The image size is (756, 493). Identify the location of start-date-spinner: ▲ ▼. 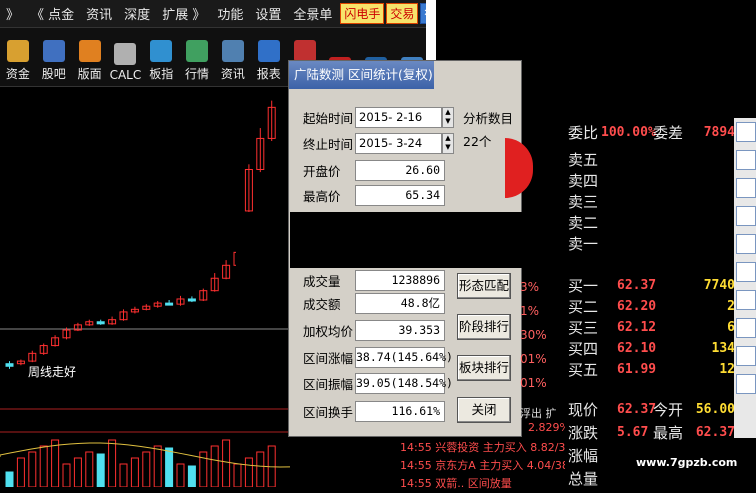
(448, 117).